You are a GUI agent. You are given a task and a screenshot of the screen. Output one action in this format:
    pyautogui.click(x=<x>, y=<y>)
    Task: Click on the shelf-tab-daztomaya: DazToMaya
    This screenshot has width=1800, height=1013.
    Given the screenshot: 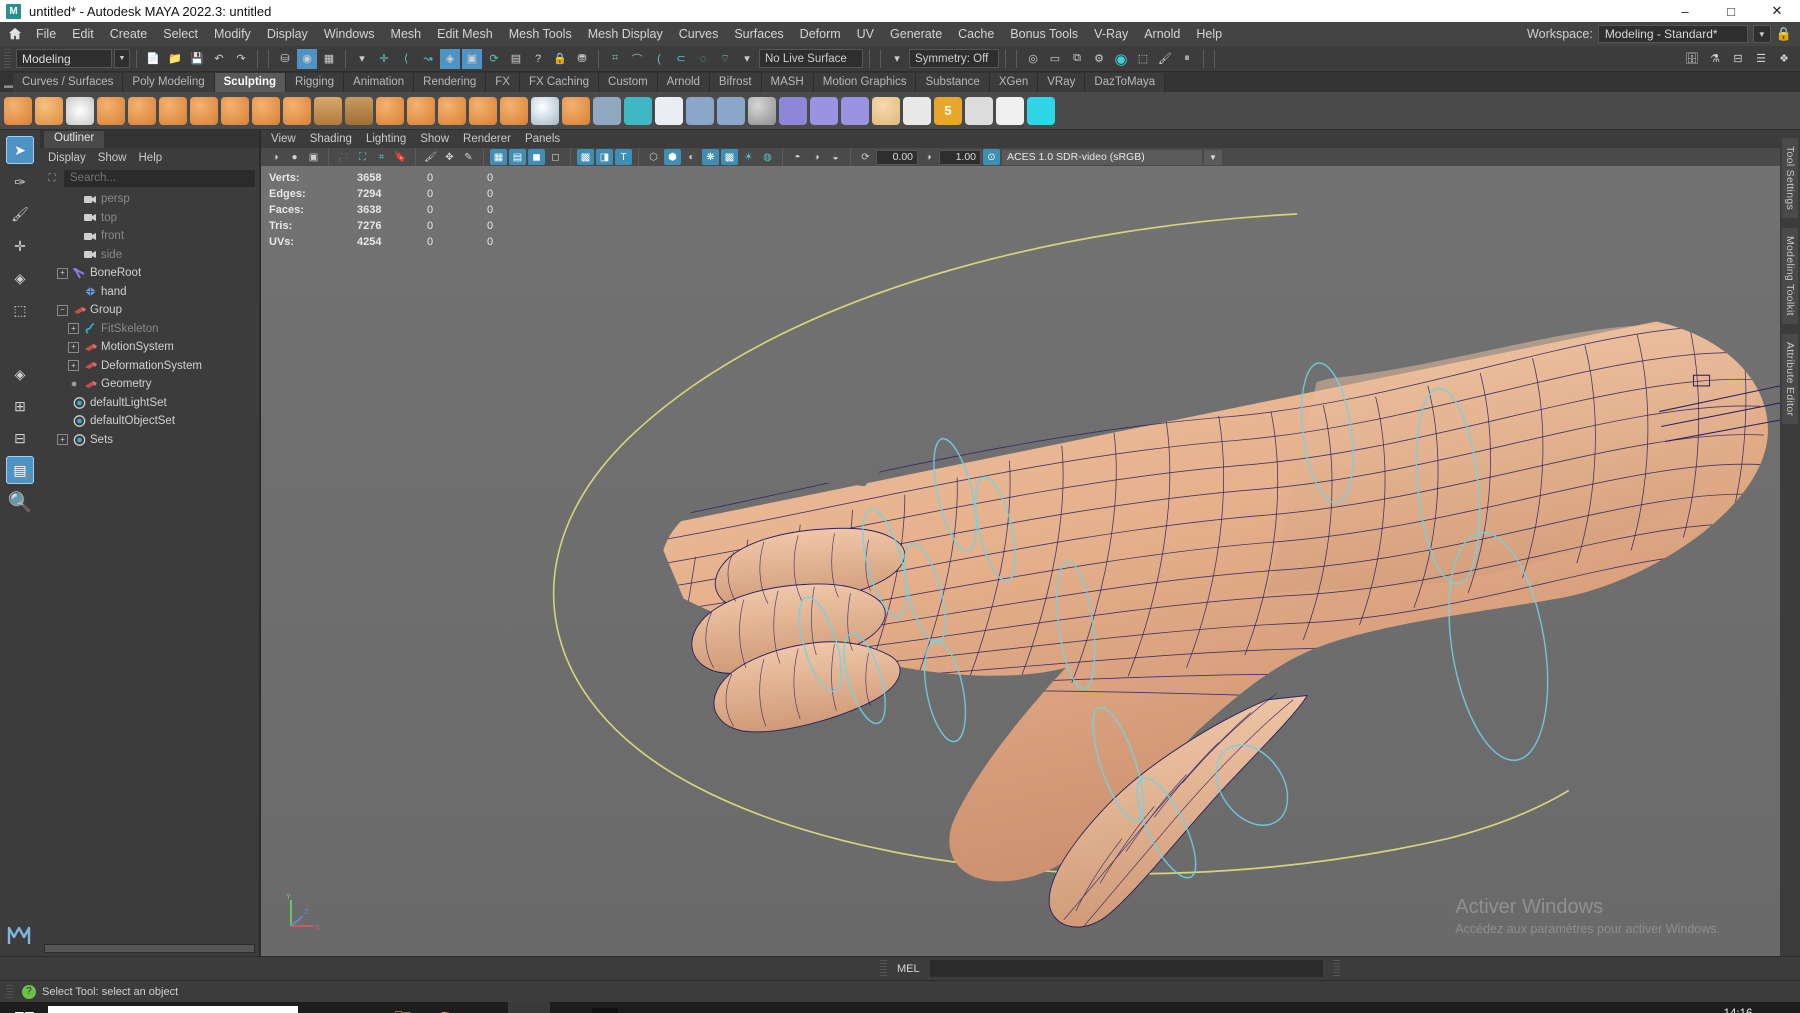 What is the action you would take?
    pyautogui.click(x=1125, y=82)
    